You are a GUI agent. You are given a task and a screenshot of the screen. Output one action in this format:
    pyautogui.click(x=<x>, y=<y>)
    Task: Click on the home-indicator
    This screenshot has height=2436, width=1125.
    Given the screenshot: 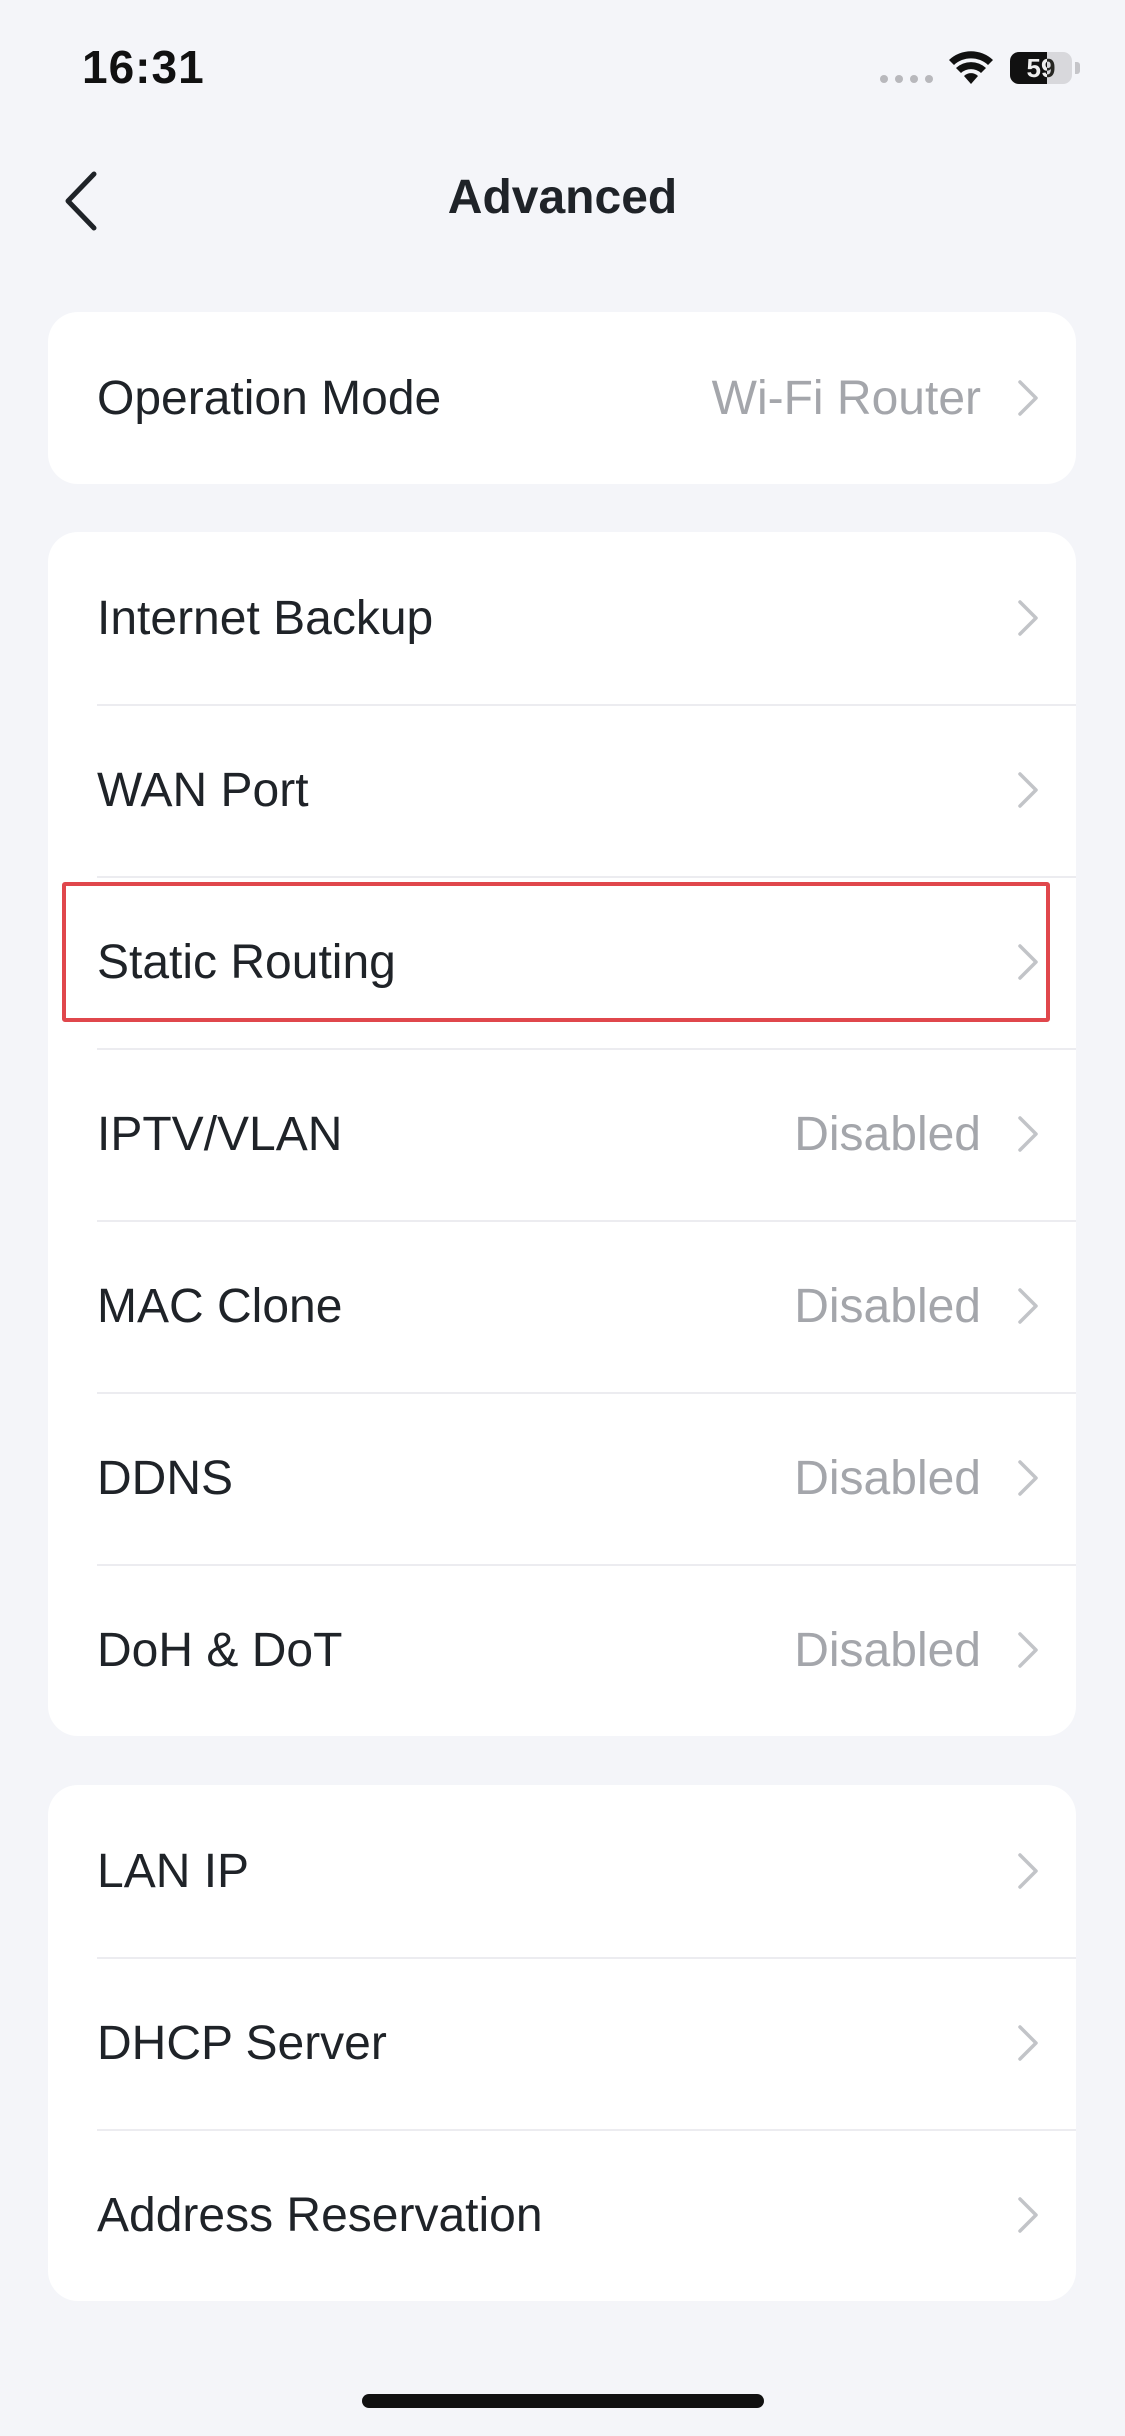 What is the action you would take?
    pyautogui.click(x=563, y=2401)
    